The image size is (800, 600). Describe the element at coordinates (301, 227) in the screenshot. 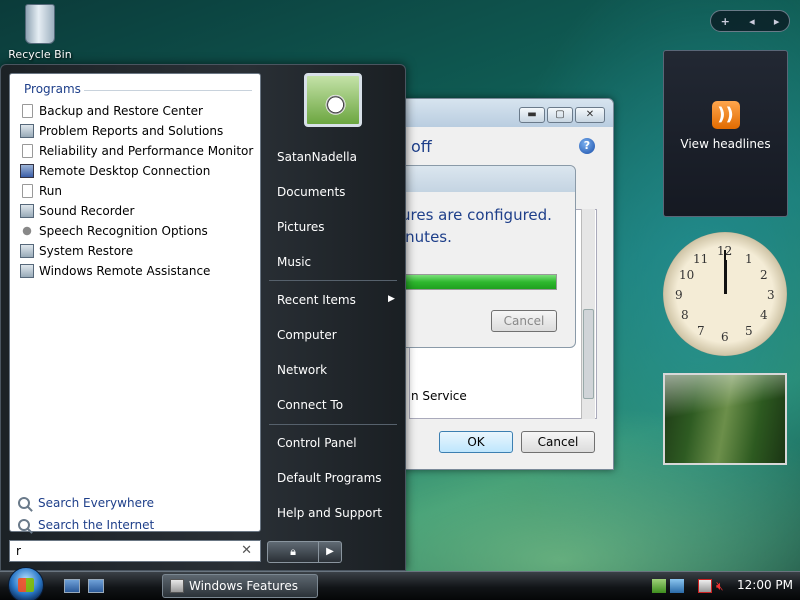

I see `pictures-link: Pictures` at that location.